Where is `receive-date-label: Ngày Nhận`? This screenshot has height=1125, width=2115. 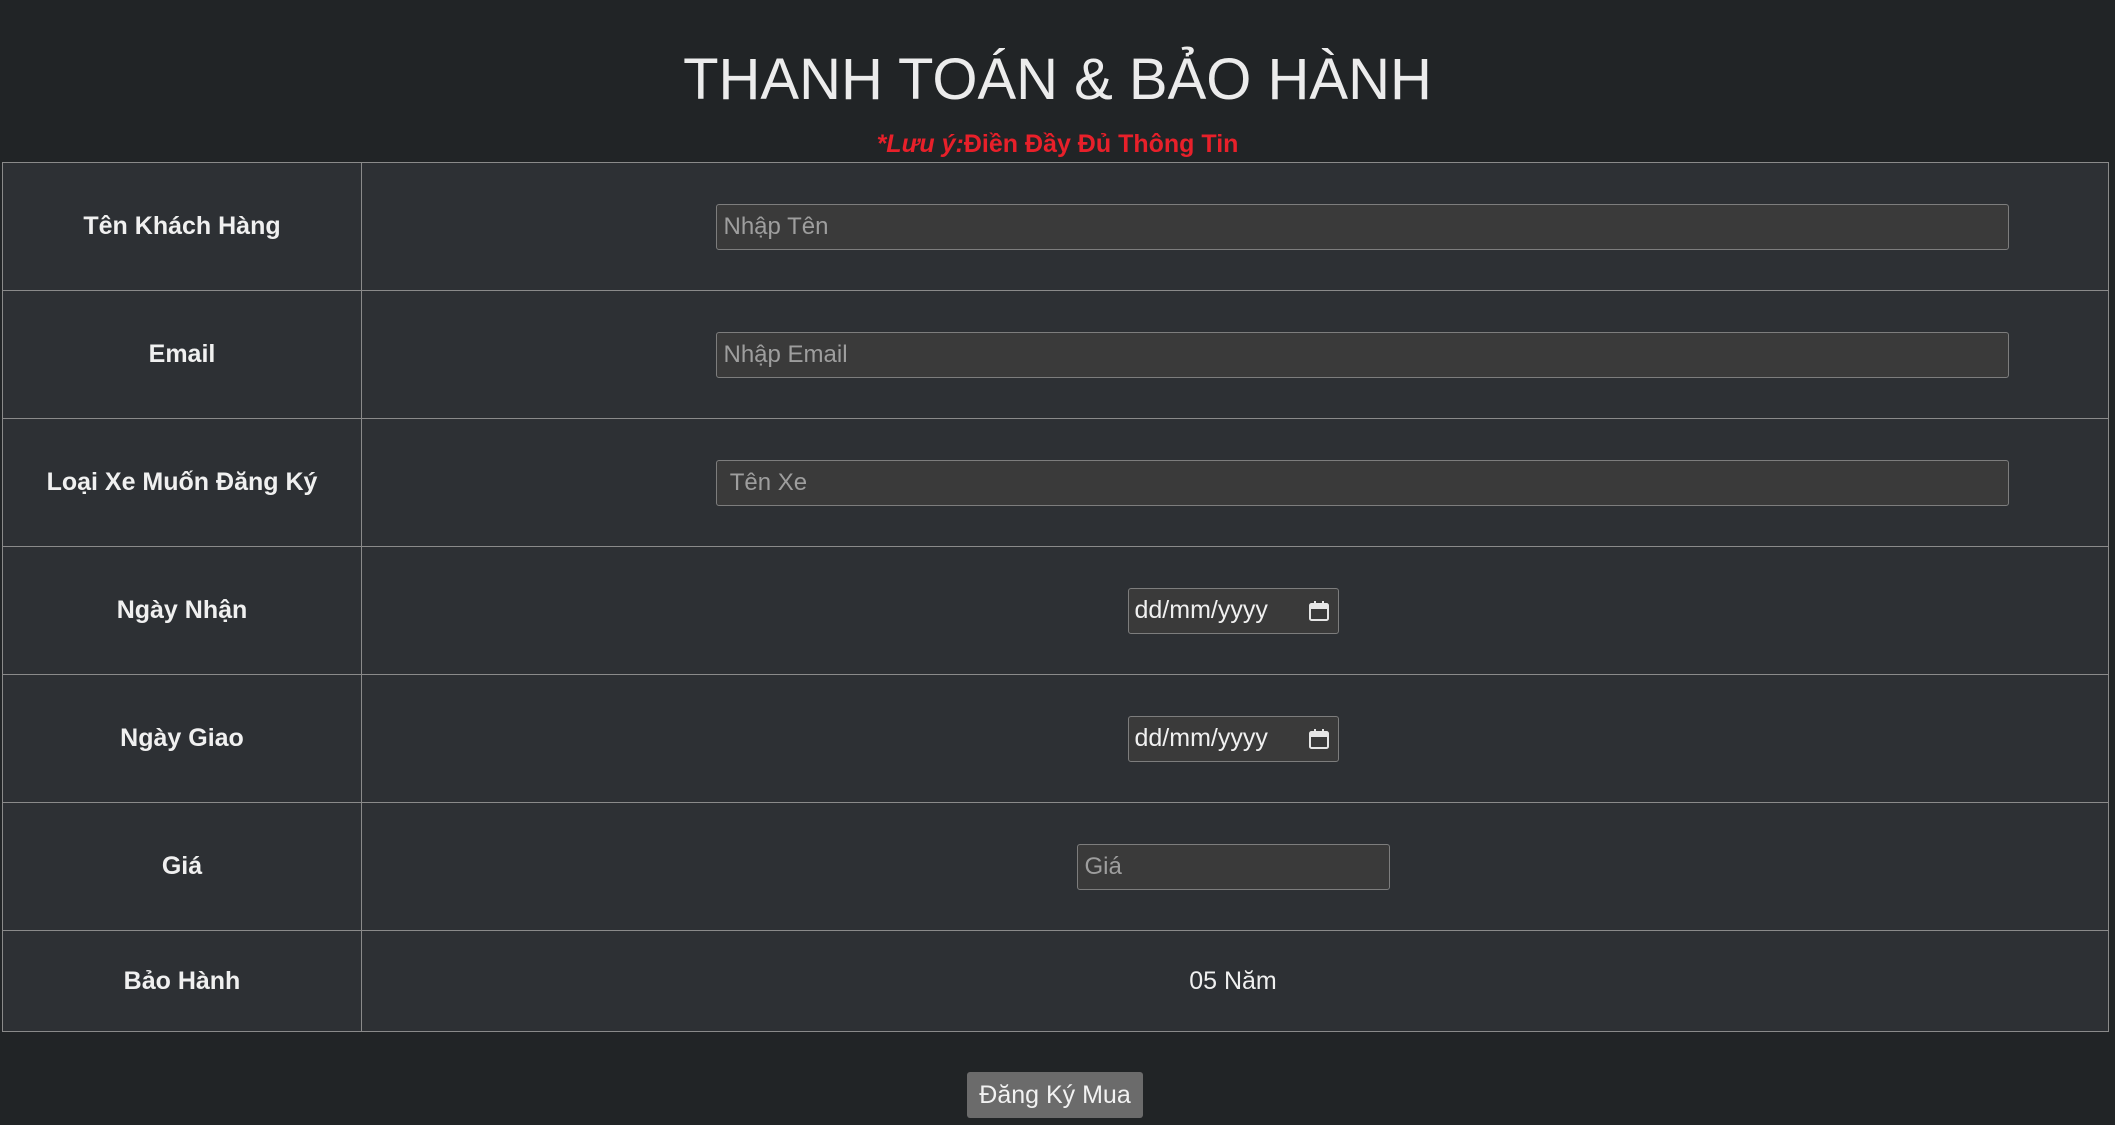
receive-date-label: Ngày Nhận is located at coordinates (182, 610).